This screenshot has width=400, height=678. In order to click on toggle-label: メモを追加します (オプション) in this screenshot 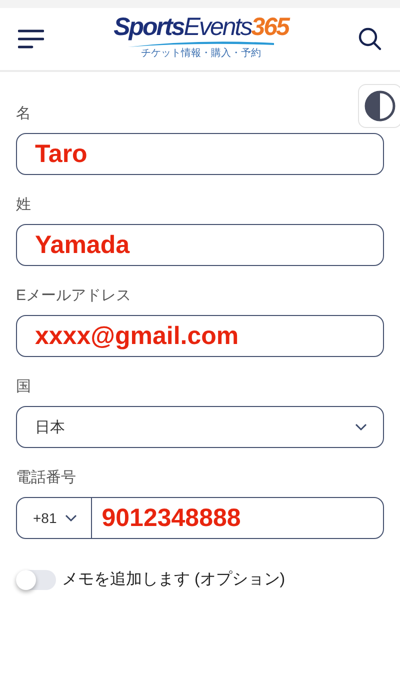, I will do `click(174, 580)`.